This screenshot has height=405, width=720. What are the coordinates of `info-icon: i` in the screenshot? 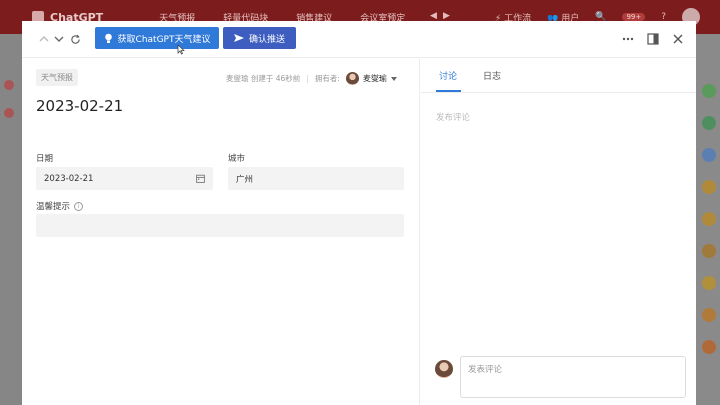 It's located at (79, 206).